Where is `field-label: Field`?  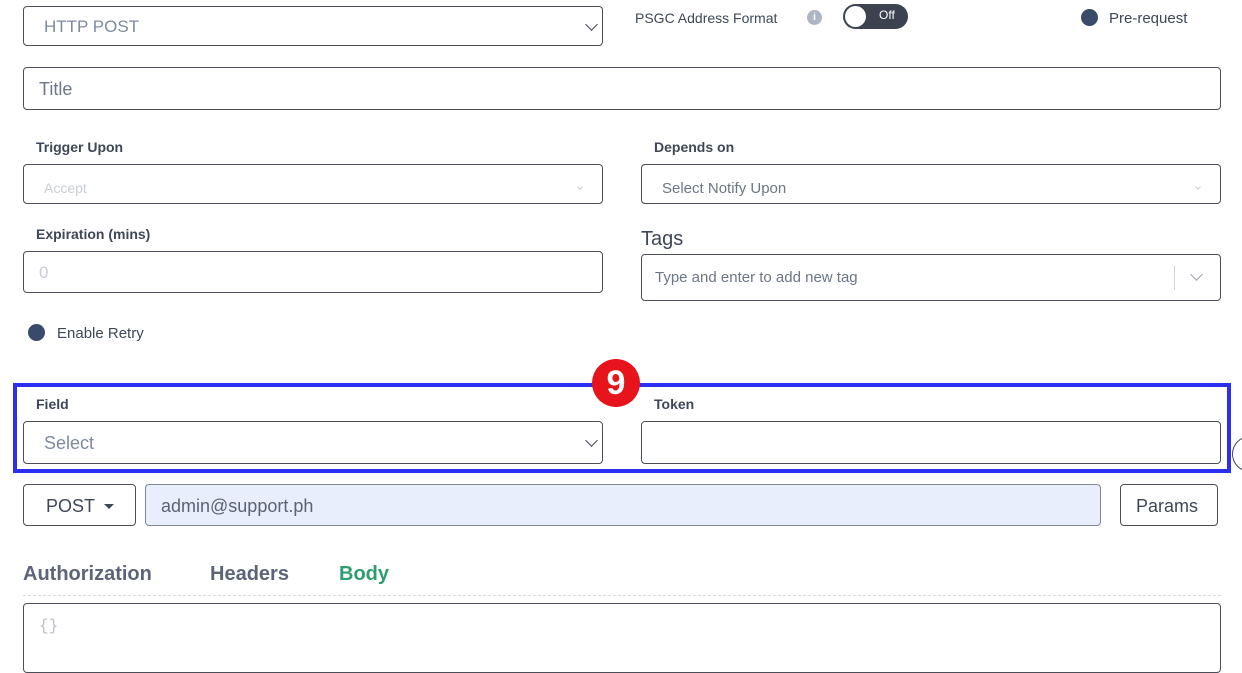 field-label: Field is located at coordinates (52, 404).